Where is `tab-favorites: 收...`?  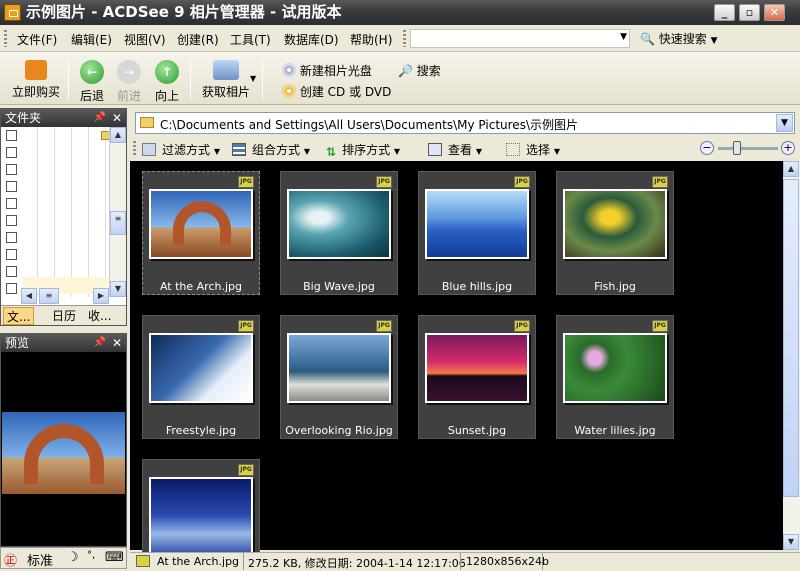
tab-favorites: 收... is located at coordinates (99, 316).